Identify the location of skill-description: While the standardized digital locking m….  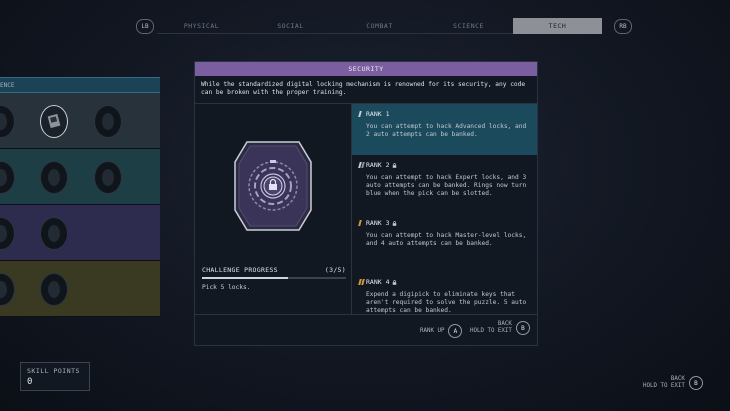
(366, 90).